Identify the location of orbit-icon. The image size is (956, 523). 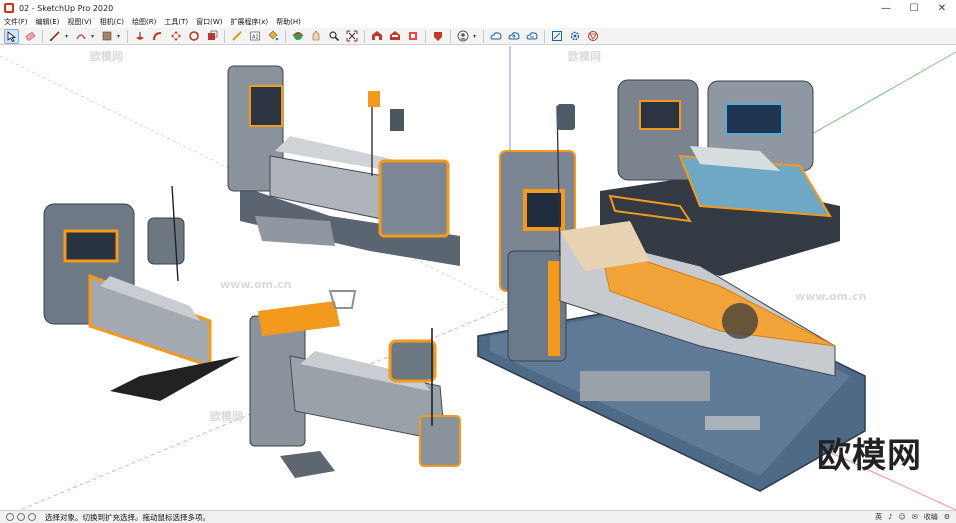
(297, 36).